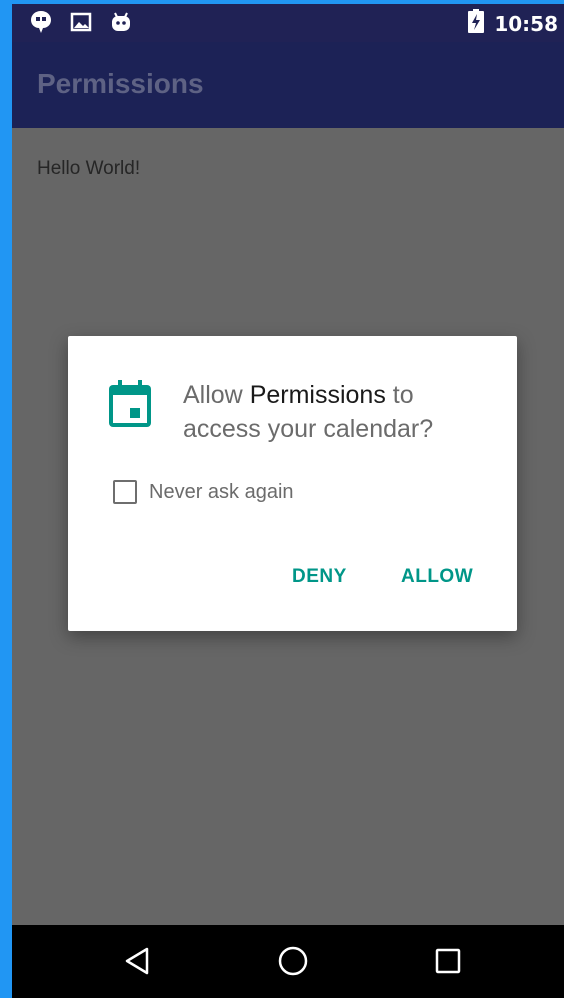  What do you see at coordinates (526, 23) in the screenshot?
I see `clock: 10:58` at bounding box center [526, 23].